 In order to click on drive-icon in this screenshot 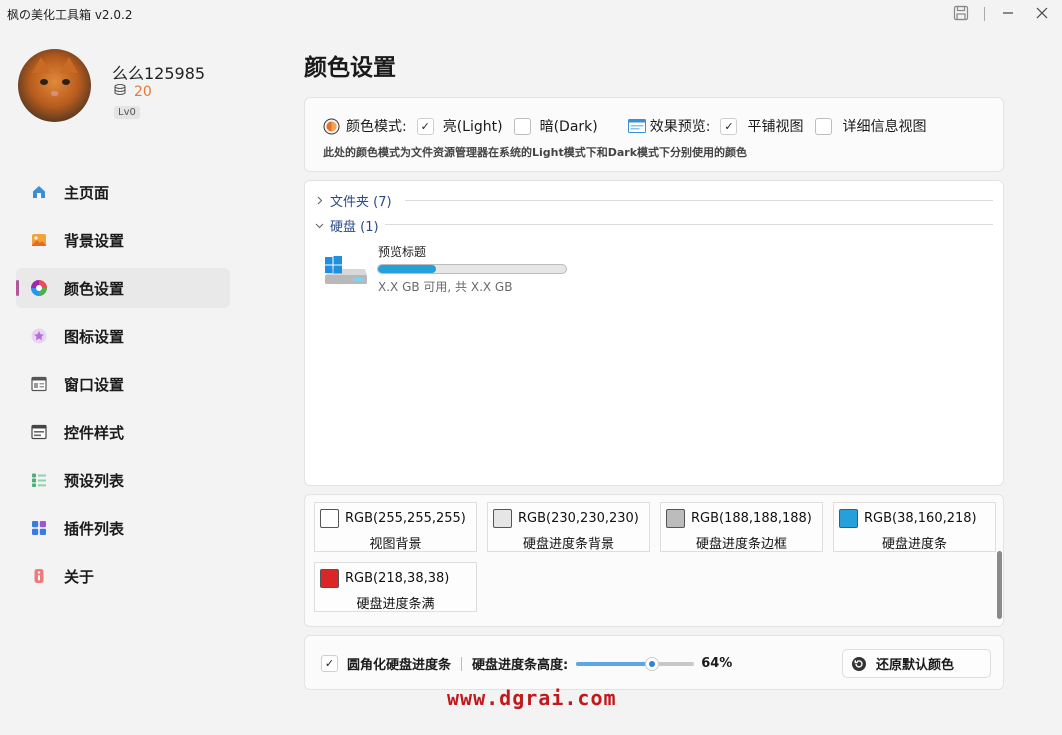, I will do `click(346, 271)`.